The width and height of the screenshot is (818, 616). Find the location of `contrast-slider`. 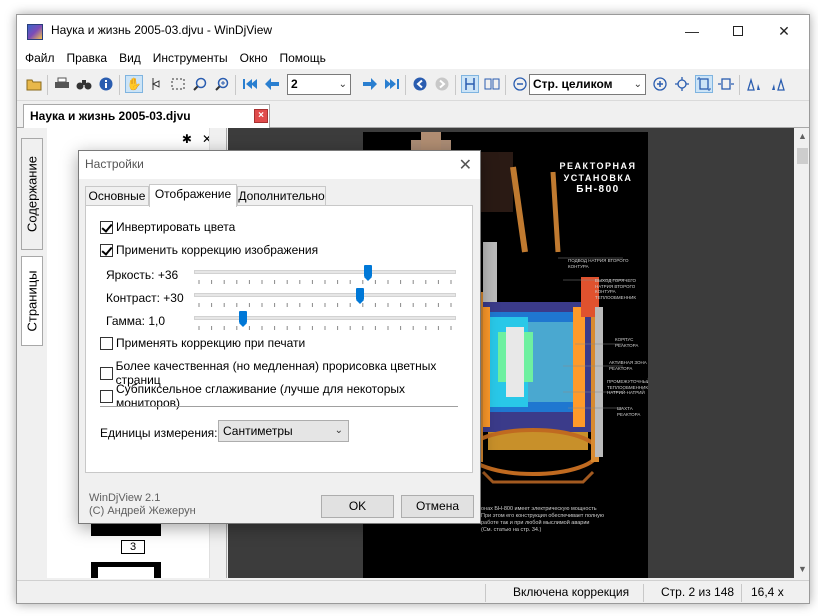

contrast-slider is located at coordinates (325, 296).